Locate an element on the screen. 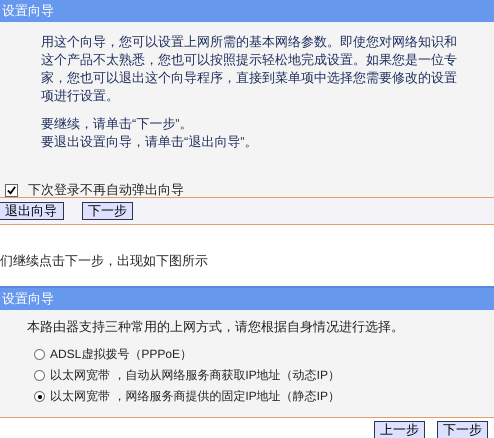 The width and height of the screenshot is (494, 438). radio-label: 以太网宽带 ，自动从网络服务商获取IP地址（动态IP） is located at coordinates (195, 375).